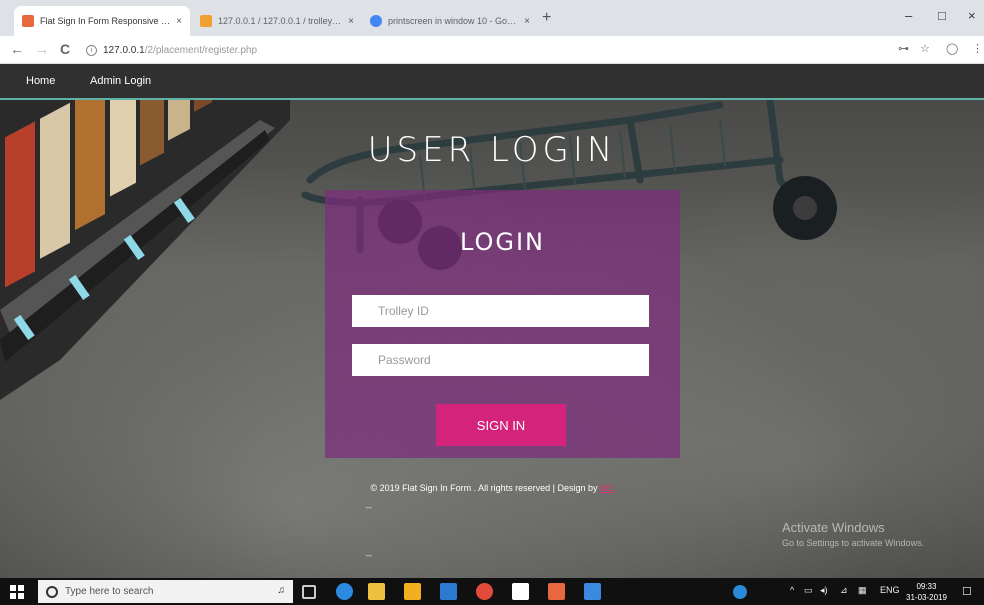  What do you see at coordinates (376, 591) in the screenshot?
I see `store-icon` at bounding box center [376, 591].